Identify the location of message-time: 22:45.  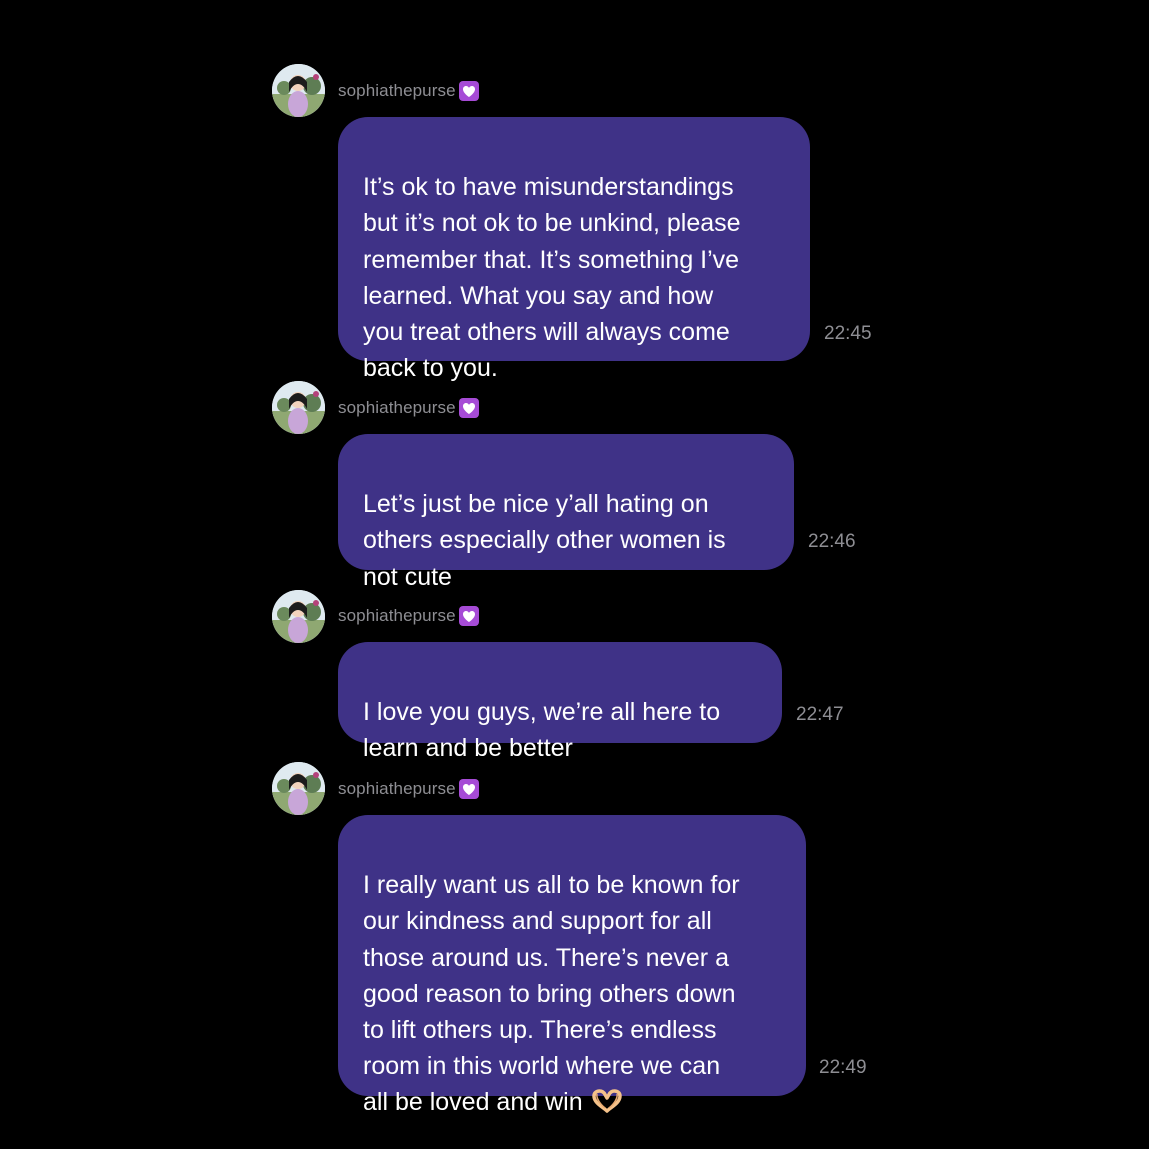
(848, 333).